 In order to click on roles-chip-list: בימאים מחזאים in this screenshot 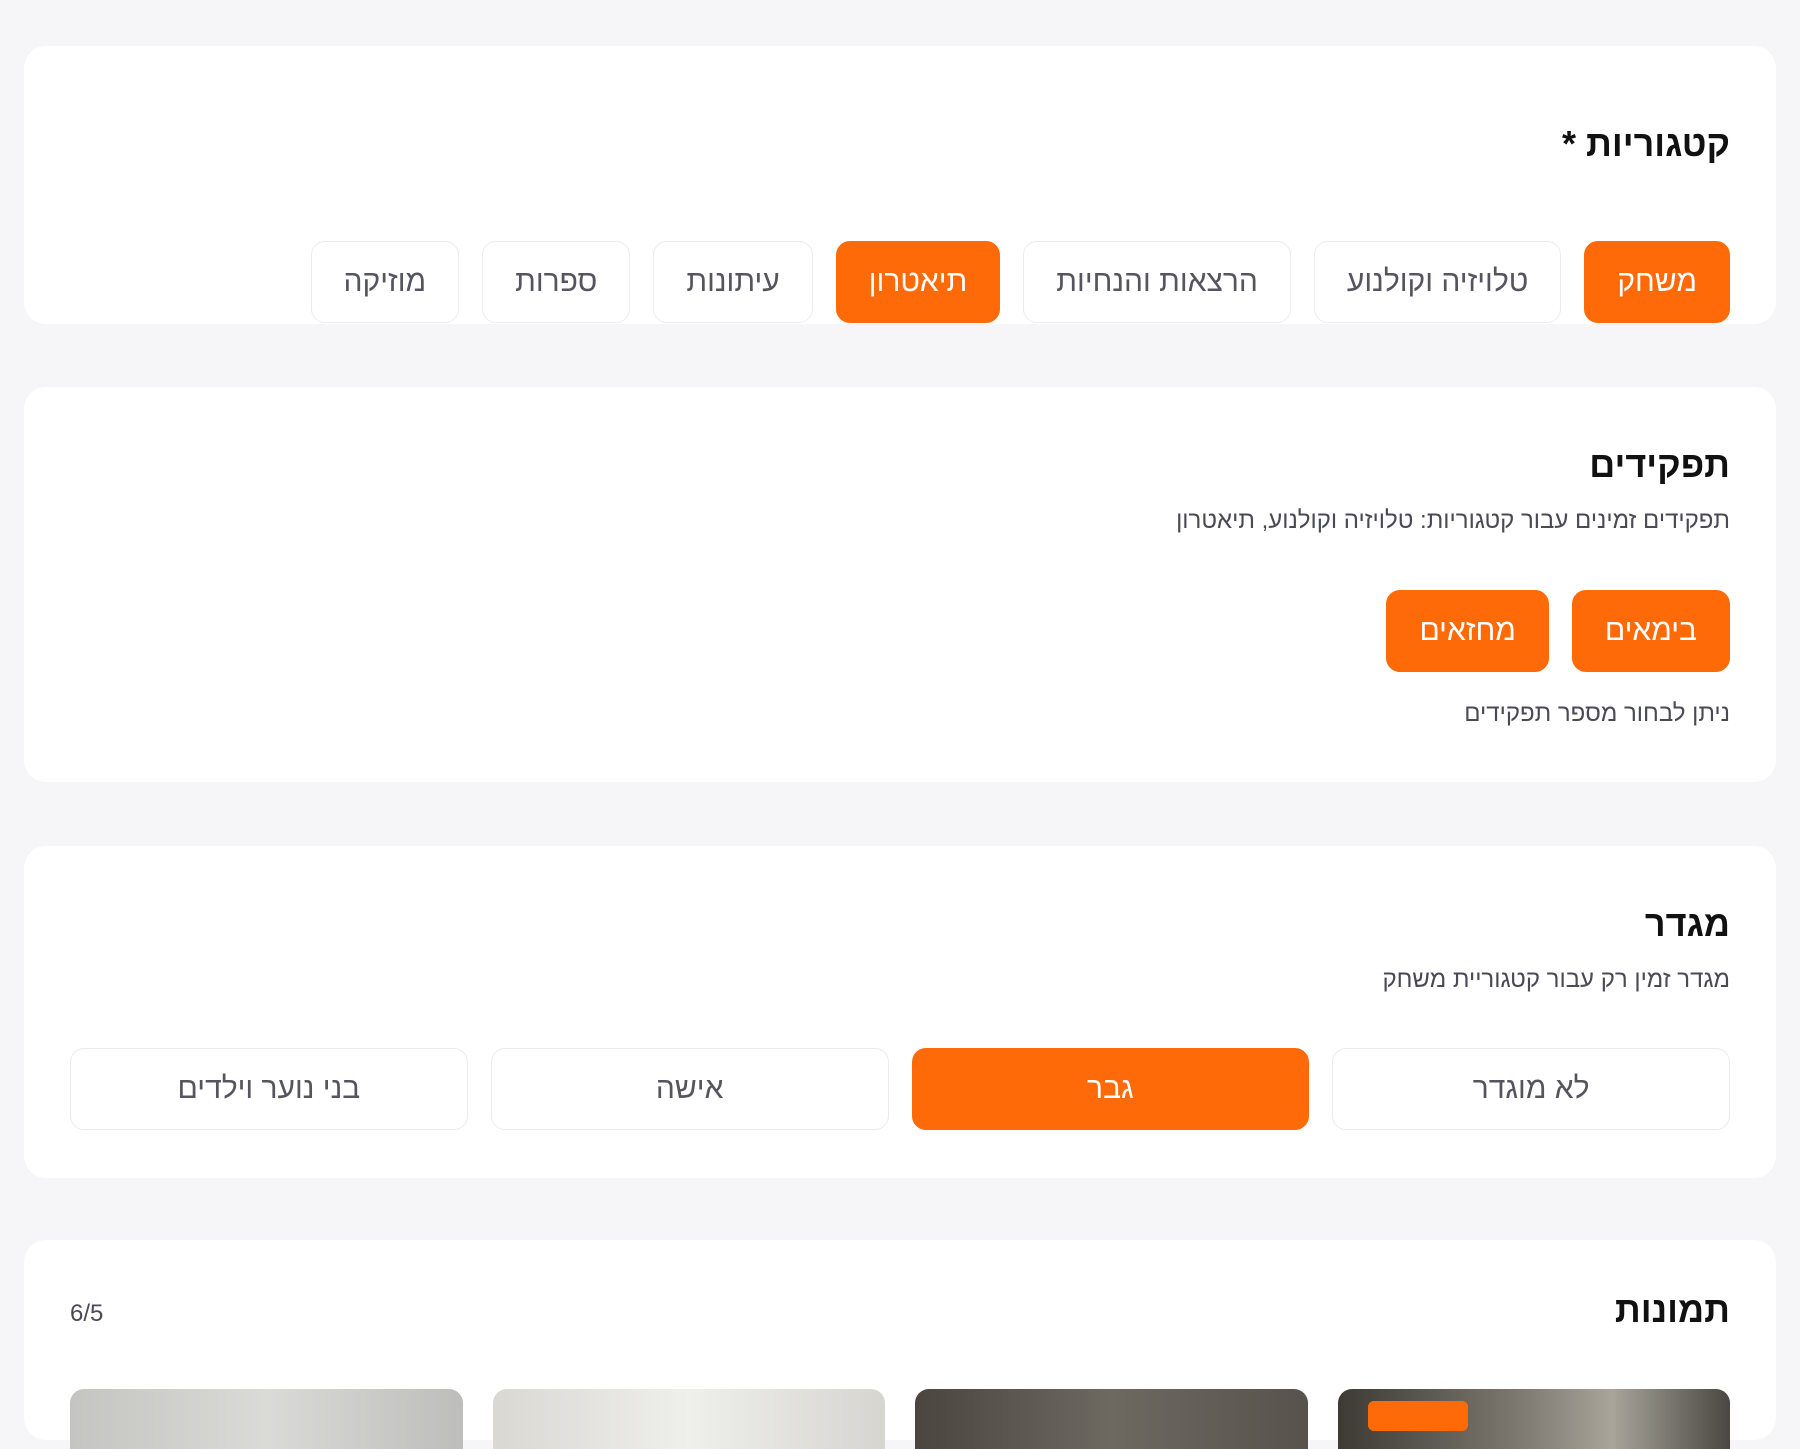, I will do `click(1558, 631)`.